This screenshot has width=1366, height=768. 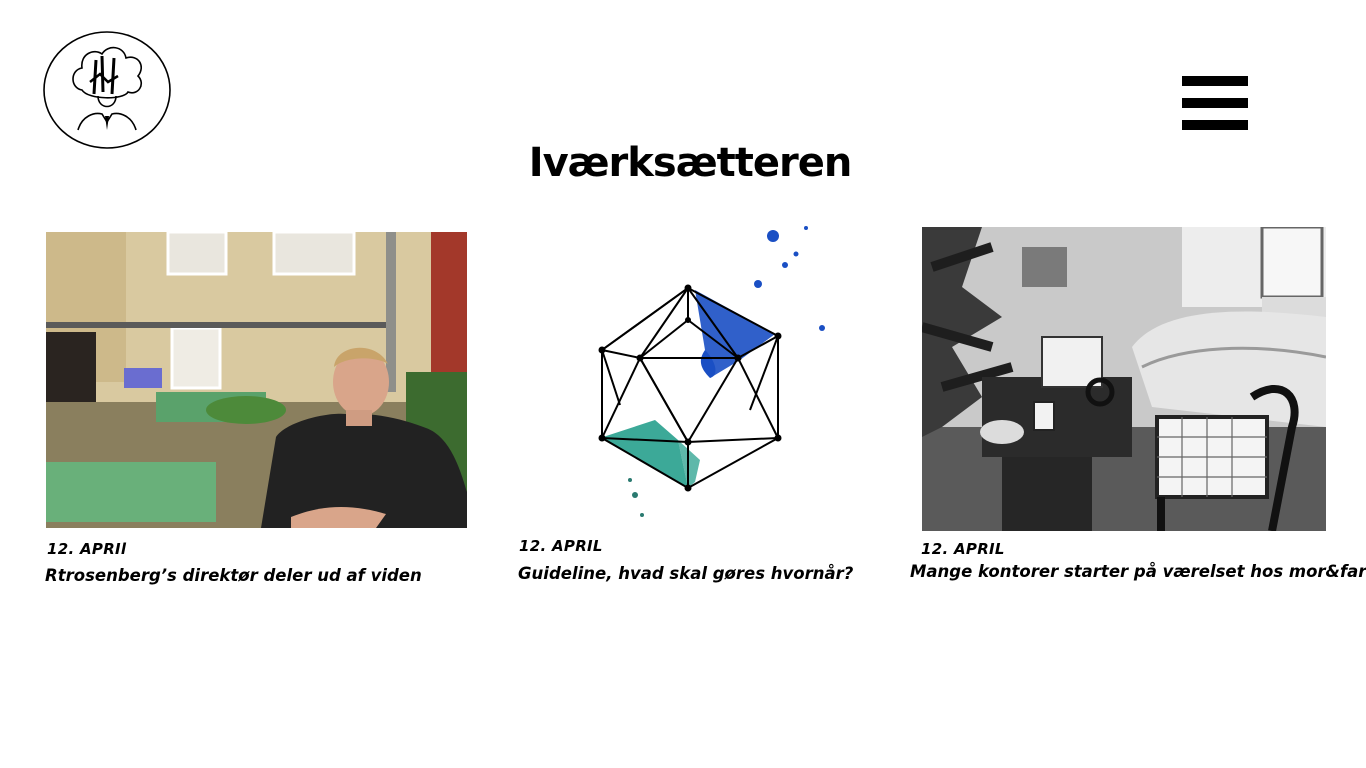 I want to click on article-title-link: Guideline, hvad skal gøres hvornår?, so click(x=685, y=573).